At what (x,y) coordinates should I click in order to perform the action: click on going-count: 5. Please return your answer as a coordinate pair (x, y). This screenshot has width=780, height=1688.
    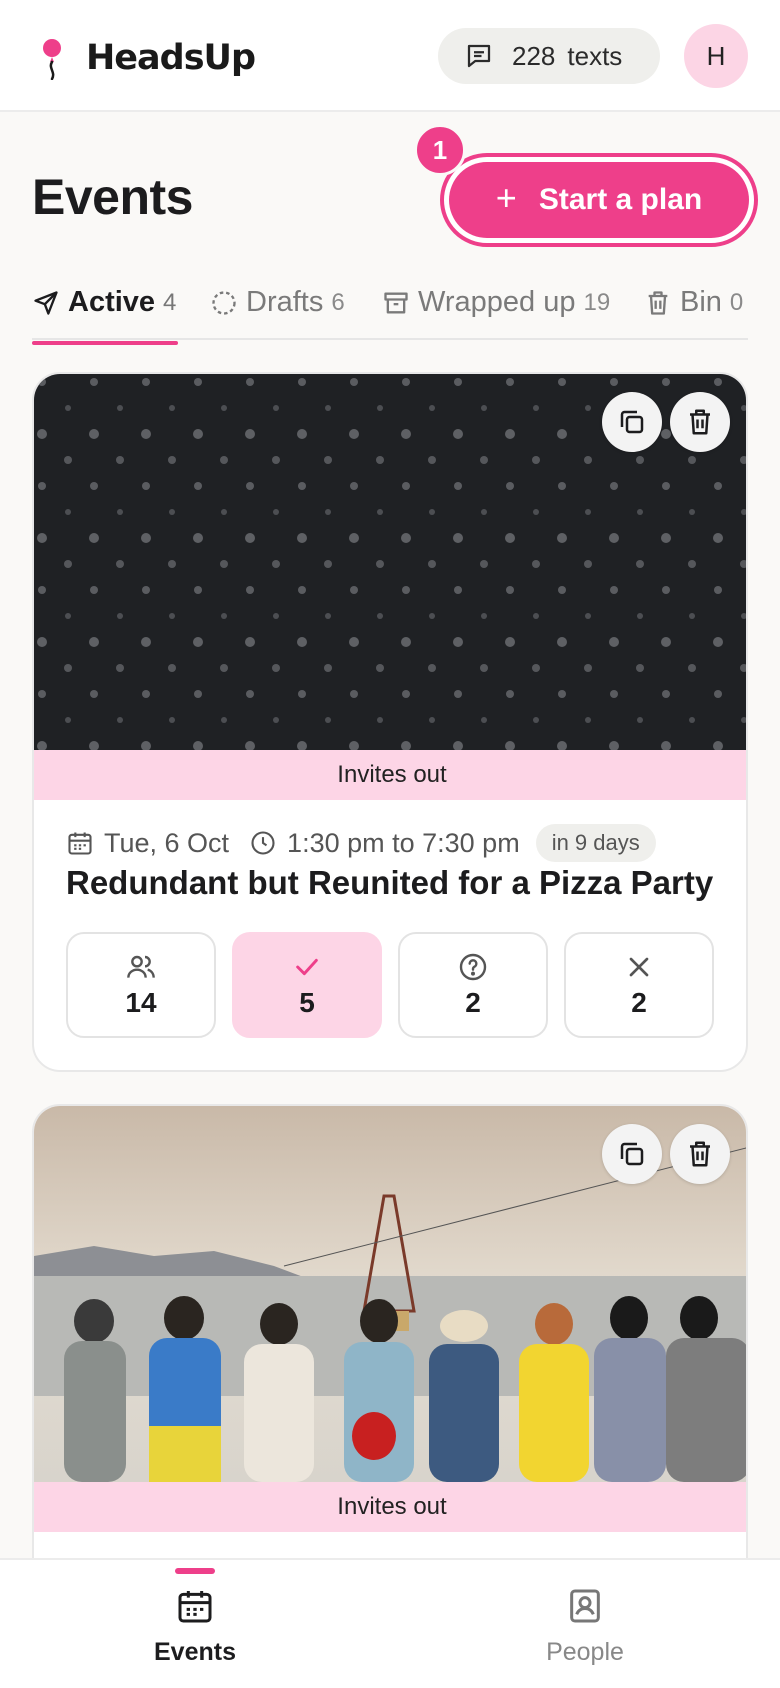
    Looking at the image, I should click on (307, 1002).